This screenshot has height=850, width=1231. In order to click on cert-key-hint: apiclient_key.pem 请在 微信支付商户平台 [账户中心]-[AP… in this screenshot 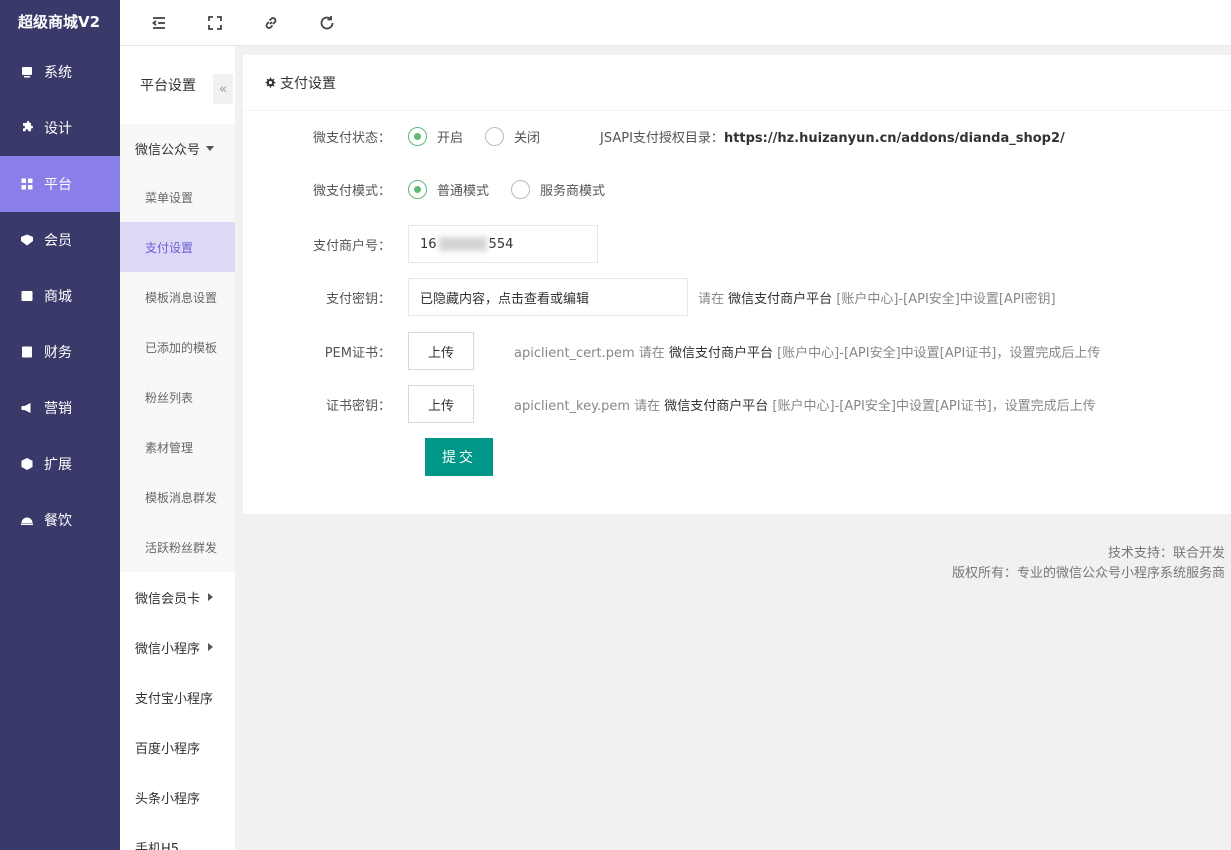, I will do `click(805, 406)`.